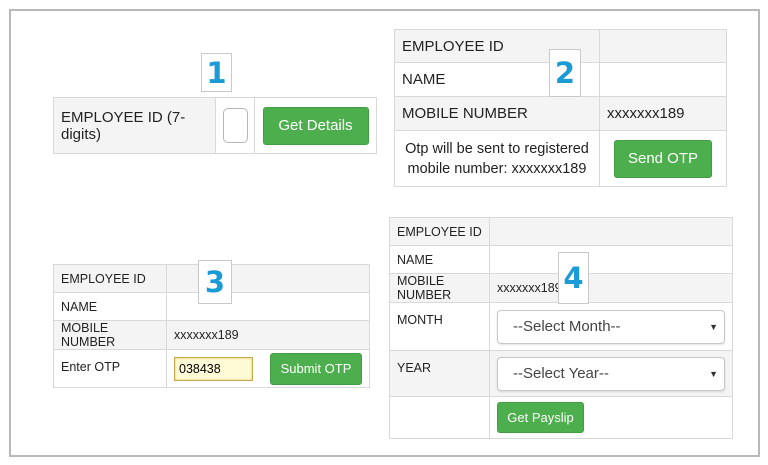 Image resolution: width=768 pixels, height=465 pixels. What do you see at coordinates (216, 72) in the screenshot?
I see `step-badge-1: 1` at bounding box center [216, 72].